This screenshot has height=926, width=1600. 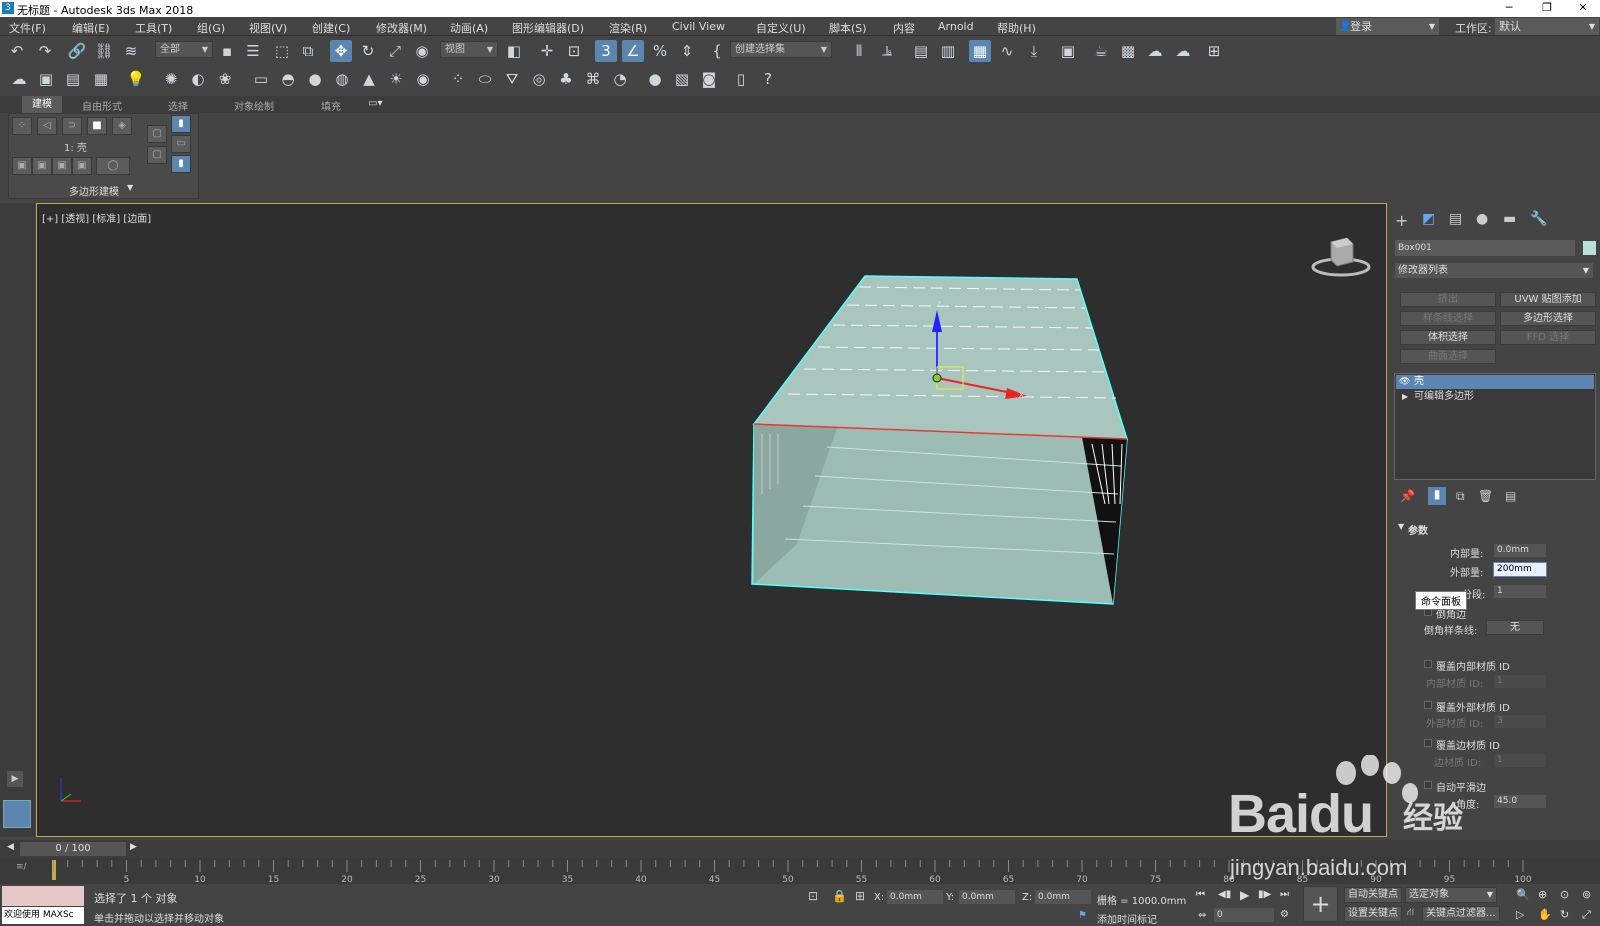 I want to click on snap-toggle-icon: 3, so click(x=606, y=51).